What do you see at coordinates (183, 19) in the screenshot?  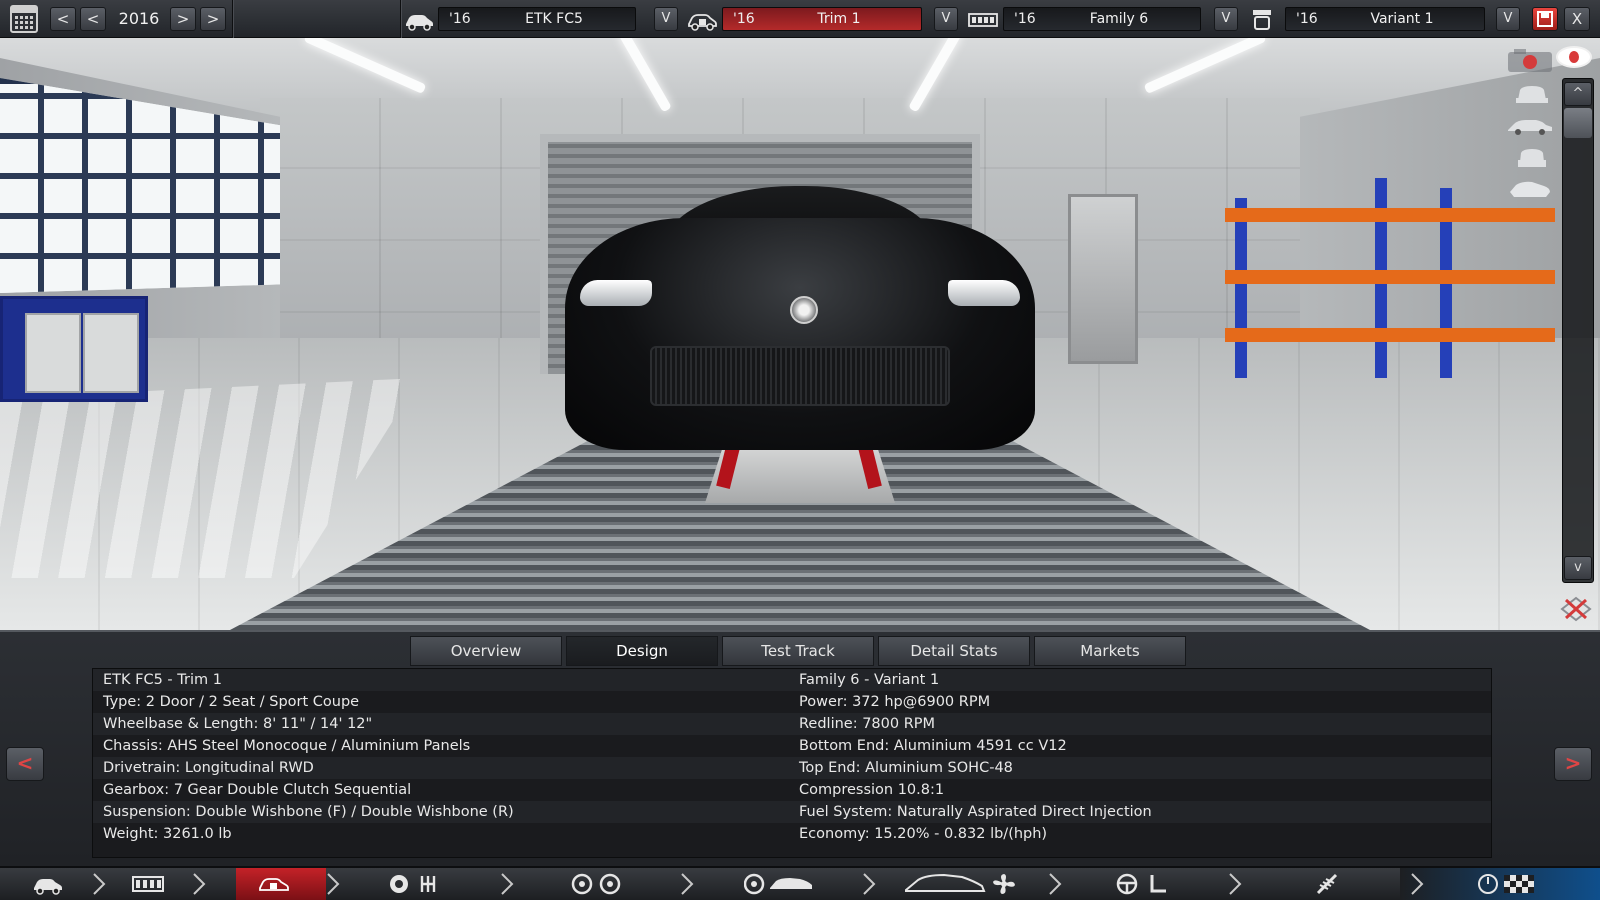 I see `year-forward-button: >` at bounding box center [183, 19].